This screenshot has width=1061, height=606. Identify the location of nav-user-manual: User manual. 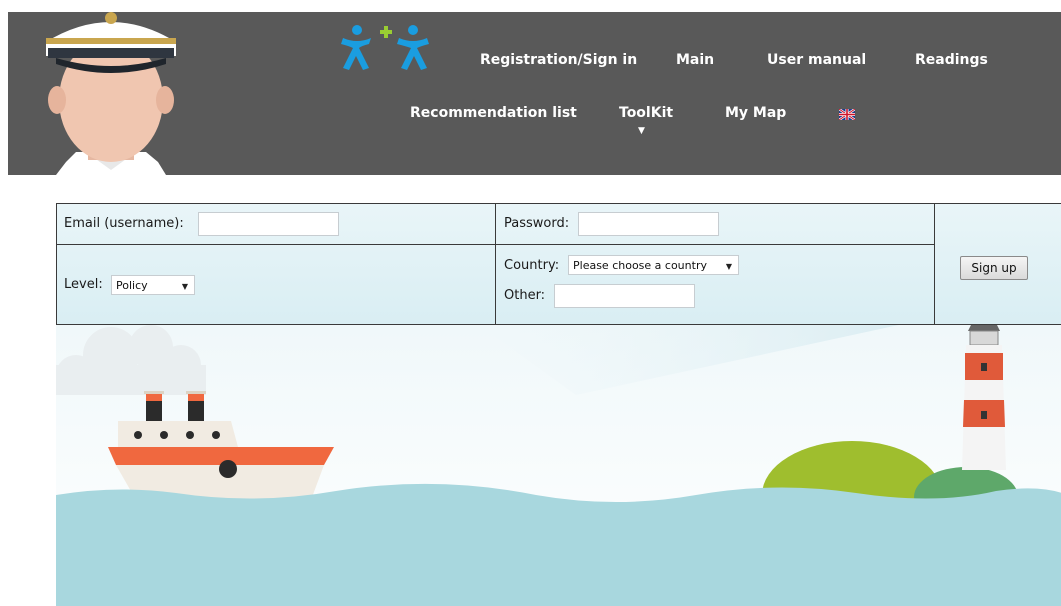
(816, 60).